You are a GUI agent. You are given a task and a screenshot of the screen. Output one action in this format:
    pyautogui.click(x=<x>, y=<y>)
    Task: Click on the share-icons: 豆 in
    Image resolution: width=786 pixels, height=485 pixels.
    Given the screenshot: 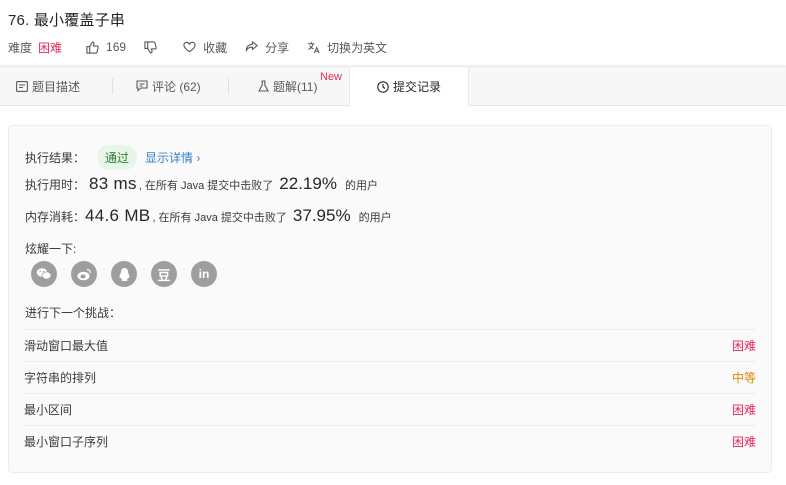 What is the action you would take?
    pyautogui.click(x=131, y=274)
    